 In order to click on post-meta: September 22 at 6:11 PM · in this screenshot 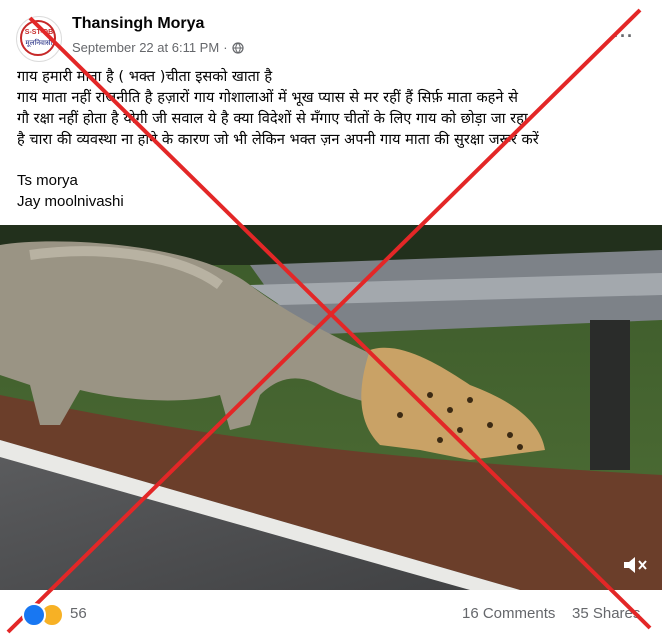, I will do `click(158, 47)`.